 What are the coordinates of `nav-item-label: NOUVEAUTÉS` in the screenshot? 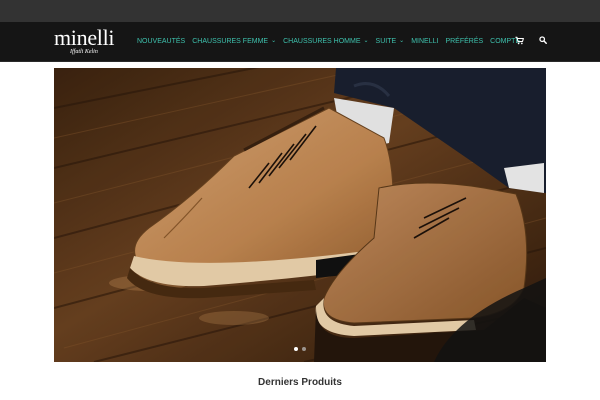 It's located at (161, 41).